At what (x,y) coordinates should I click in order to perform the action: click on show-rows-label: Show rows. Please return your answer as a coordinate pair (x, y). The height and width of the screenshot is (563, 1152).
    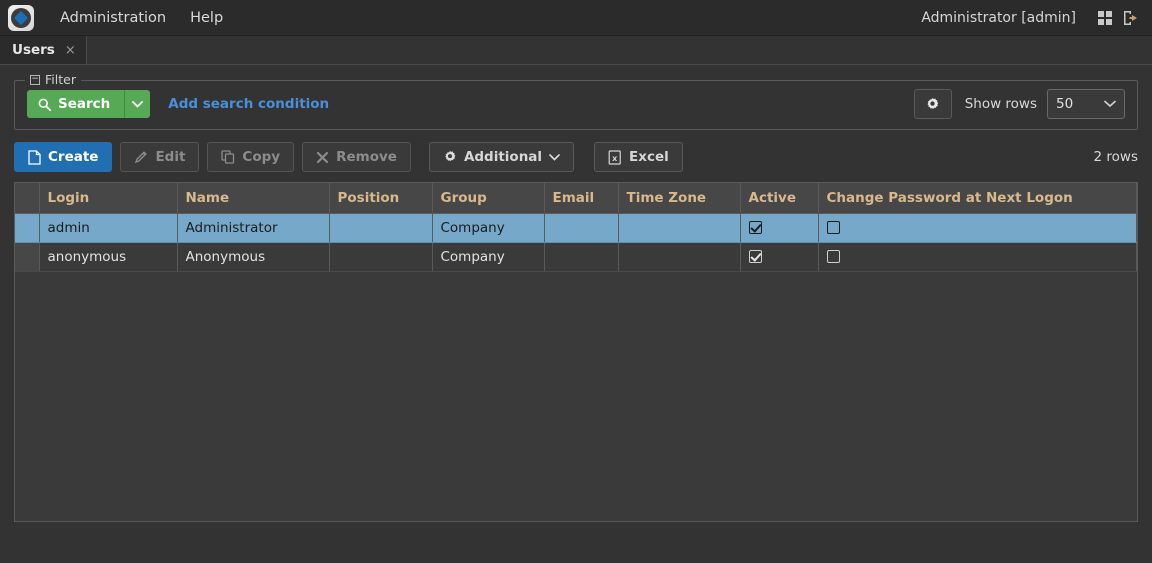
    Looking at the image, I should click on (1000, 104).